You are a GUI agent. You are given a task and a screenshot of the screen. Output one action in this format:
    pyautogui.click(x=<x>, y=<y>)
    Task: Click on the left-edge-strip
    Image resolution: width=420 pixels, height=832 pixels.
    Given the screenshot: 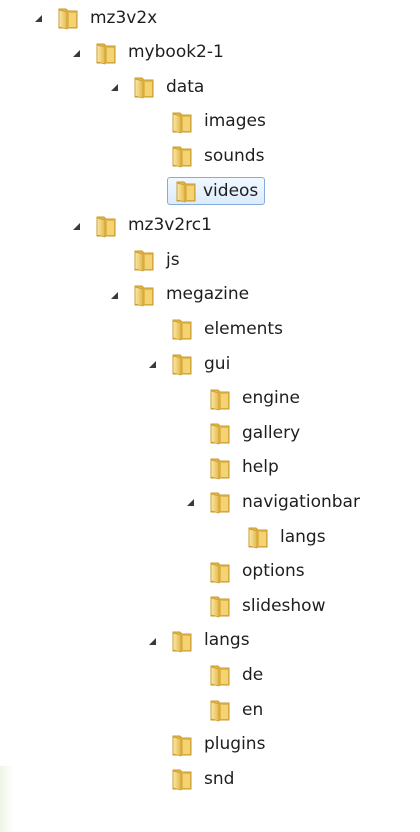 What is the action you would take?
    pyautogui.click(x=7, y=799)
    